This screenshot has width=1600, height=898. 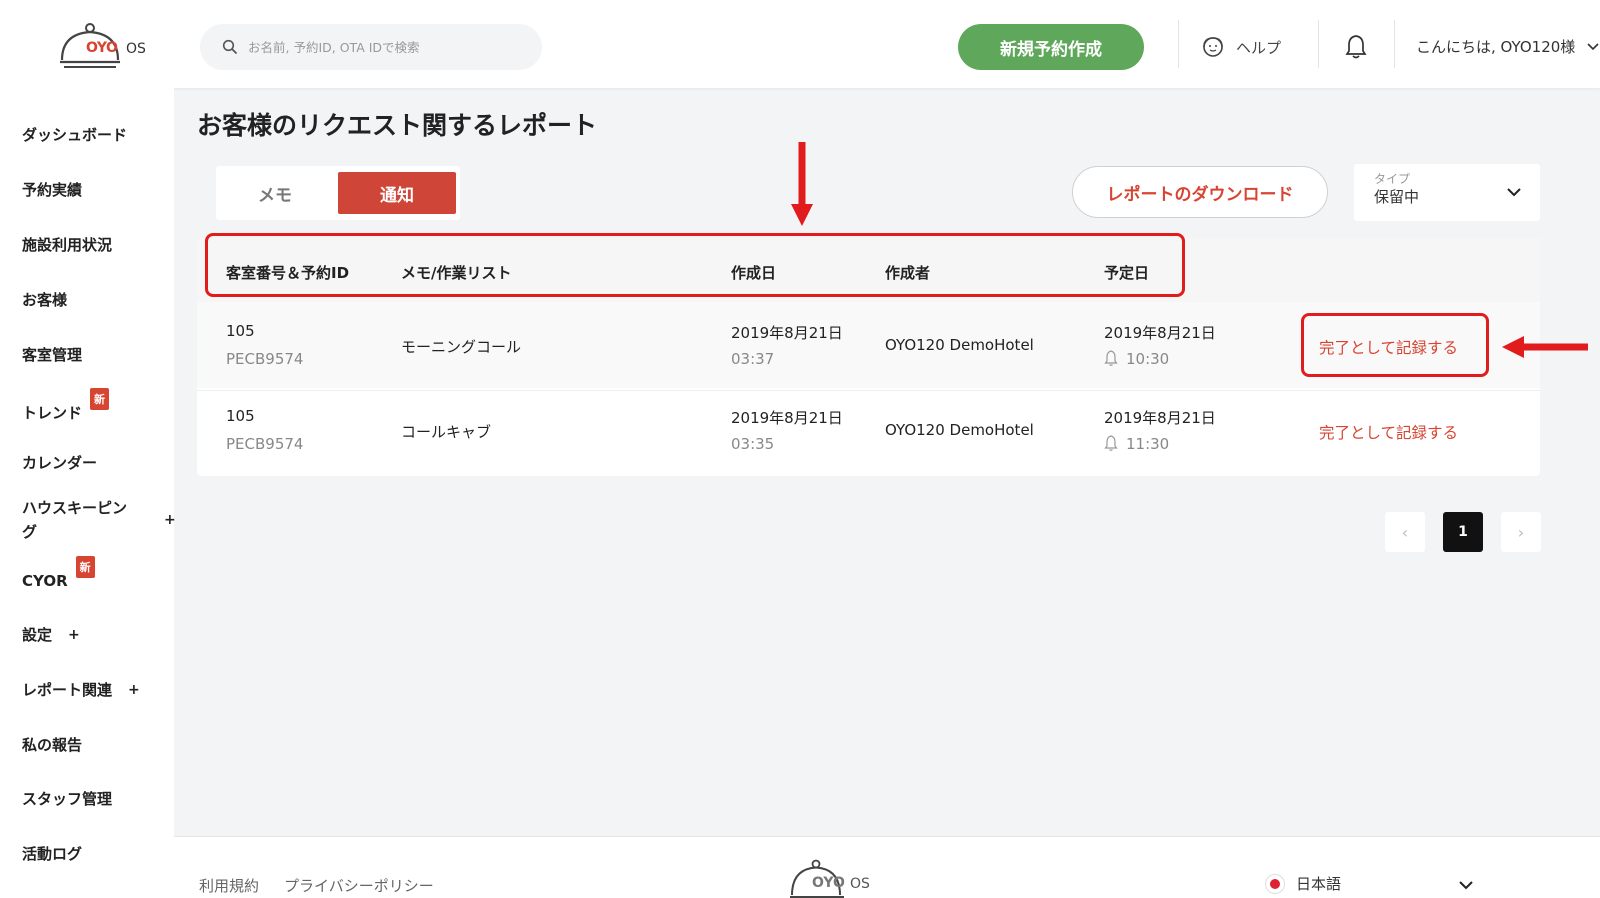 I want to click on created-time: 03:35, so click(x=753, y=444).